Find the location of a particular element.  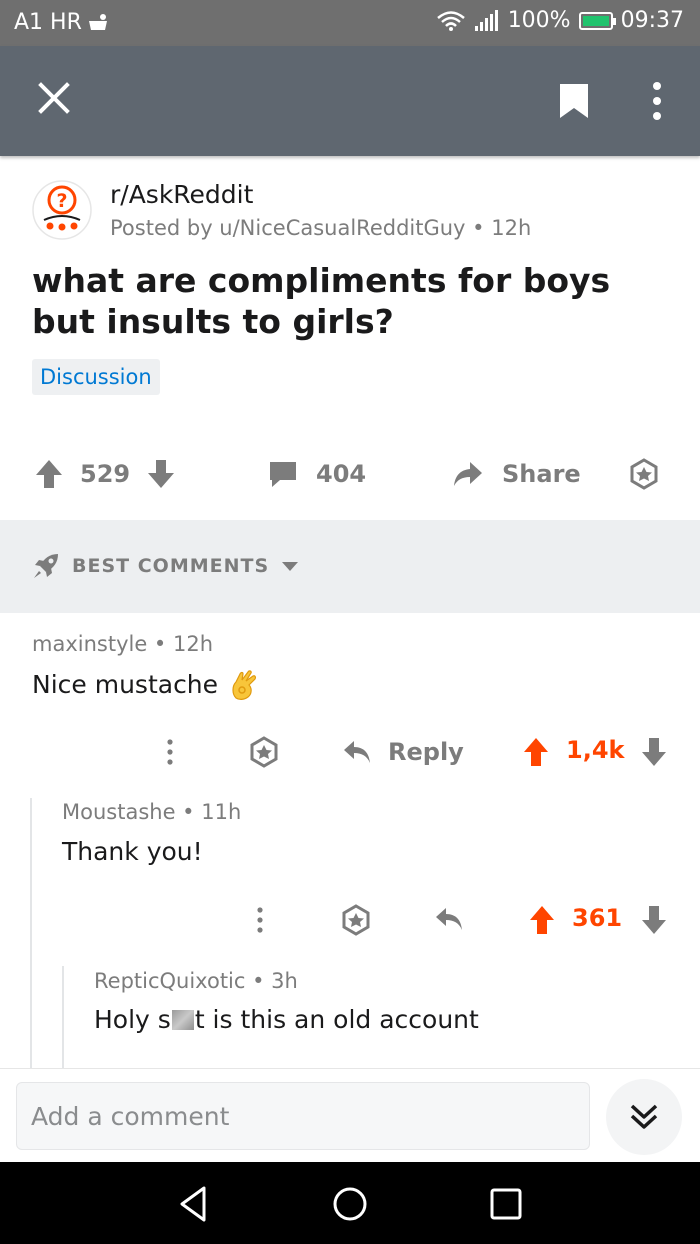

comments-button: 404 is located at coordinates (317, 474).